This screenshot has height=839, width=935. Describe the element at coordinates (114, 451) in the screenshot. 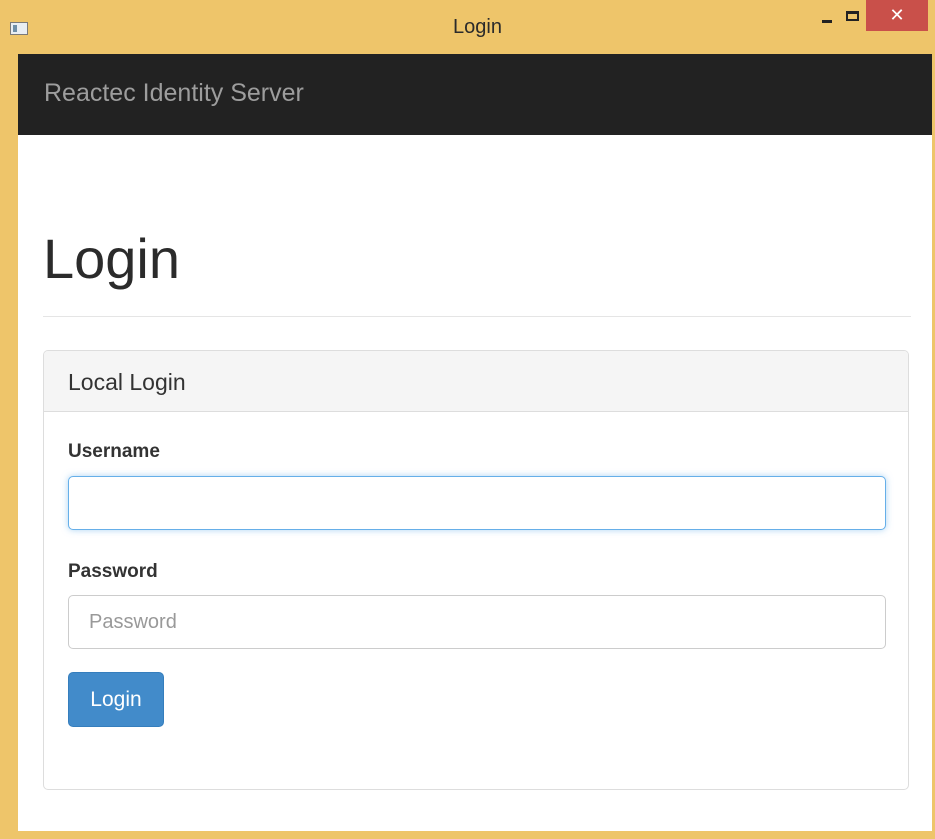

I see `username-label: Username` at that location.